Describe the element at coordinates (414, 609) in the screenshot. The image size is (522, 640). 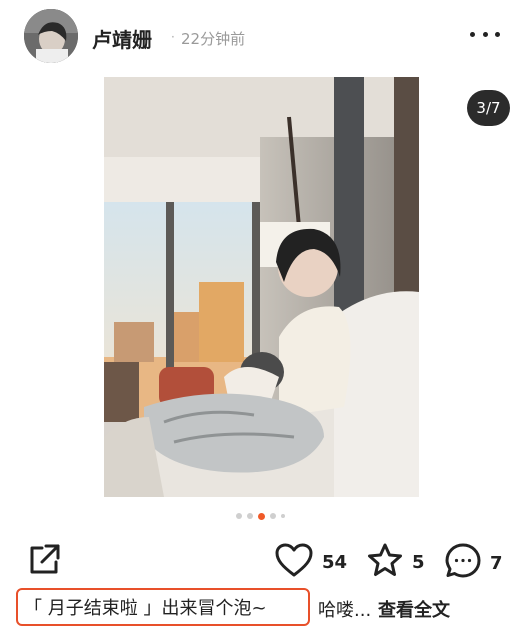
I see `read-more-link: 查看全文` at that location.